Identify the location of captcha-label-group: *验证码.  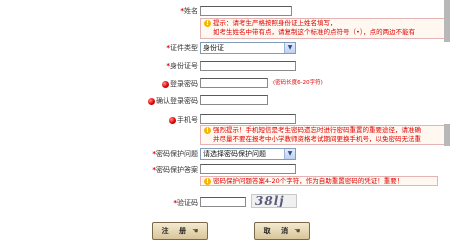
(185, 203).